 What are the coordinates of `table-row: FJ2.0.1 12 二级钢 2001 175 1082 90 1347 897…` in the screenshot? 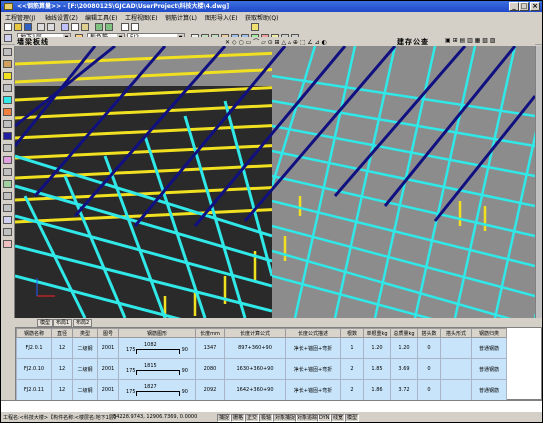 It's located at (261, 348).